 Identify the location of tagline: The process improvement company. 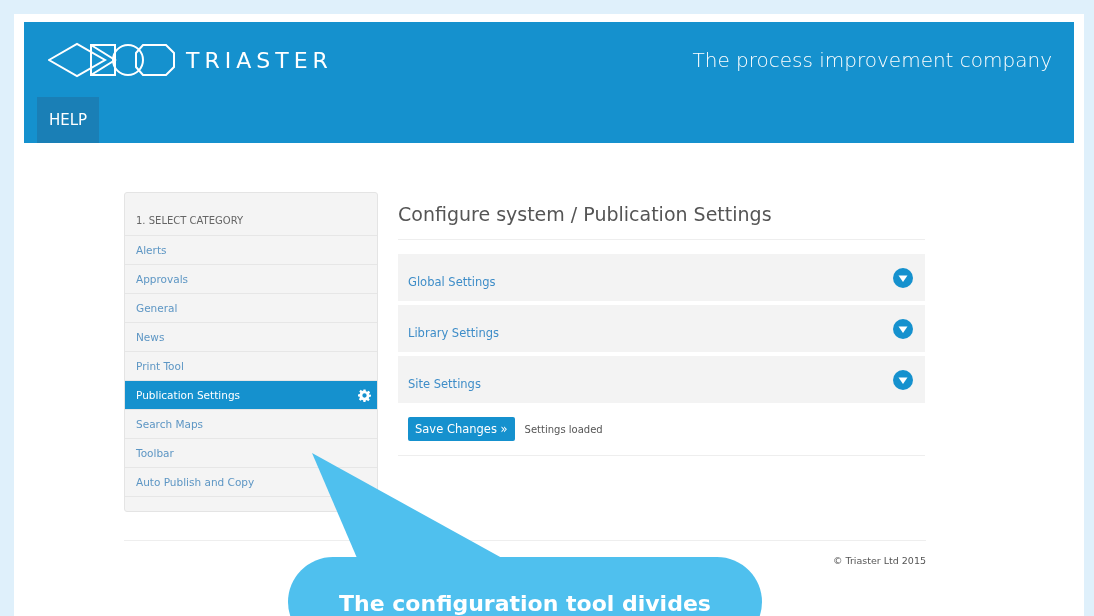
(872, 60).